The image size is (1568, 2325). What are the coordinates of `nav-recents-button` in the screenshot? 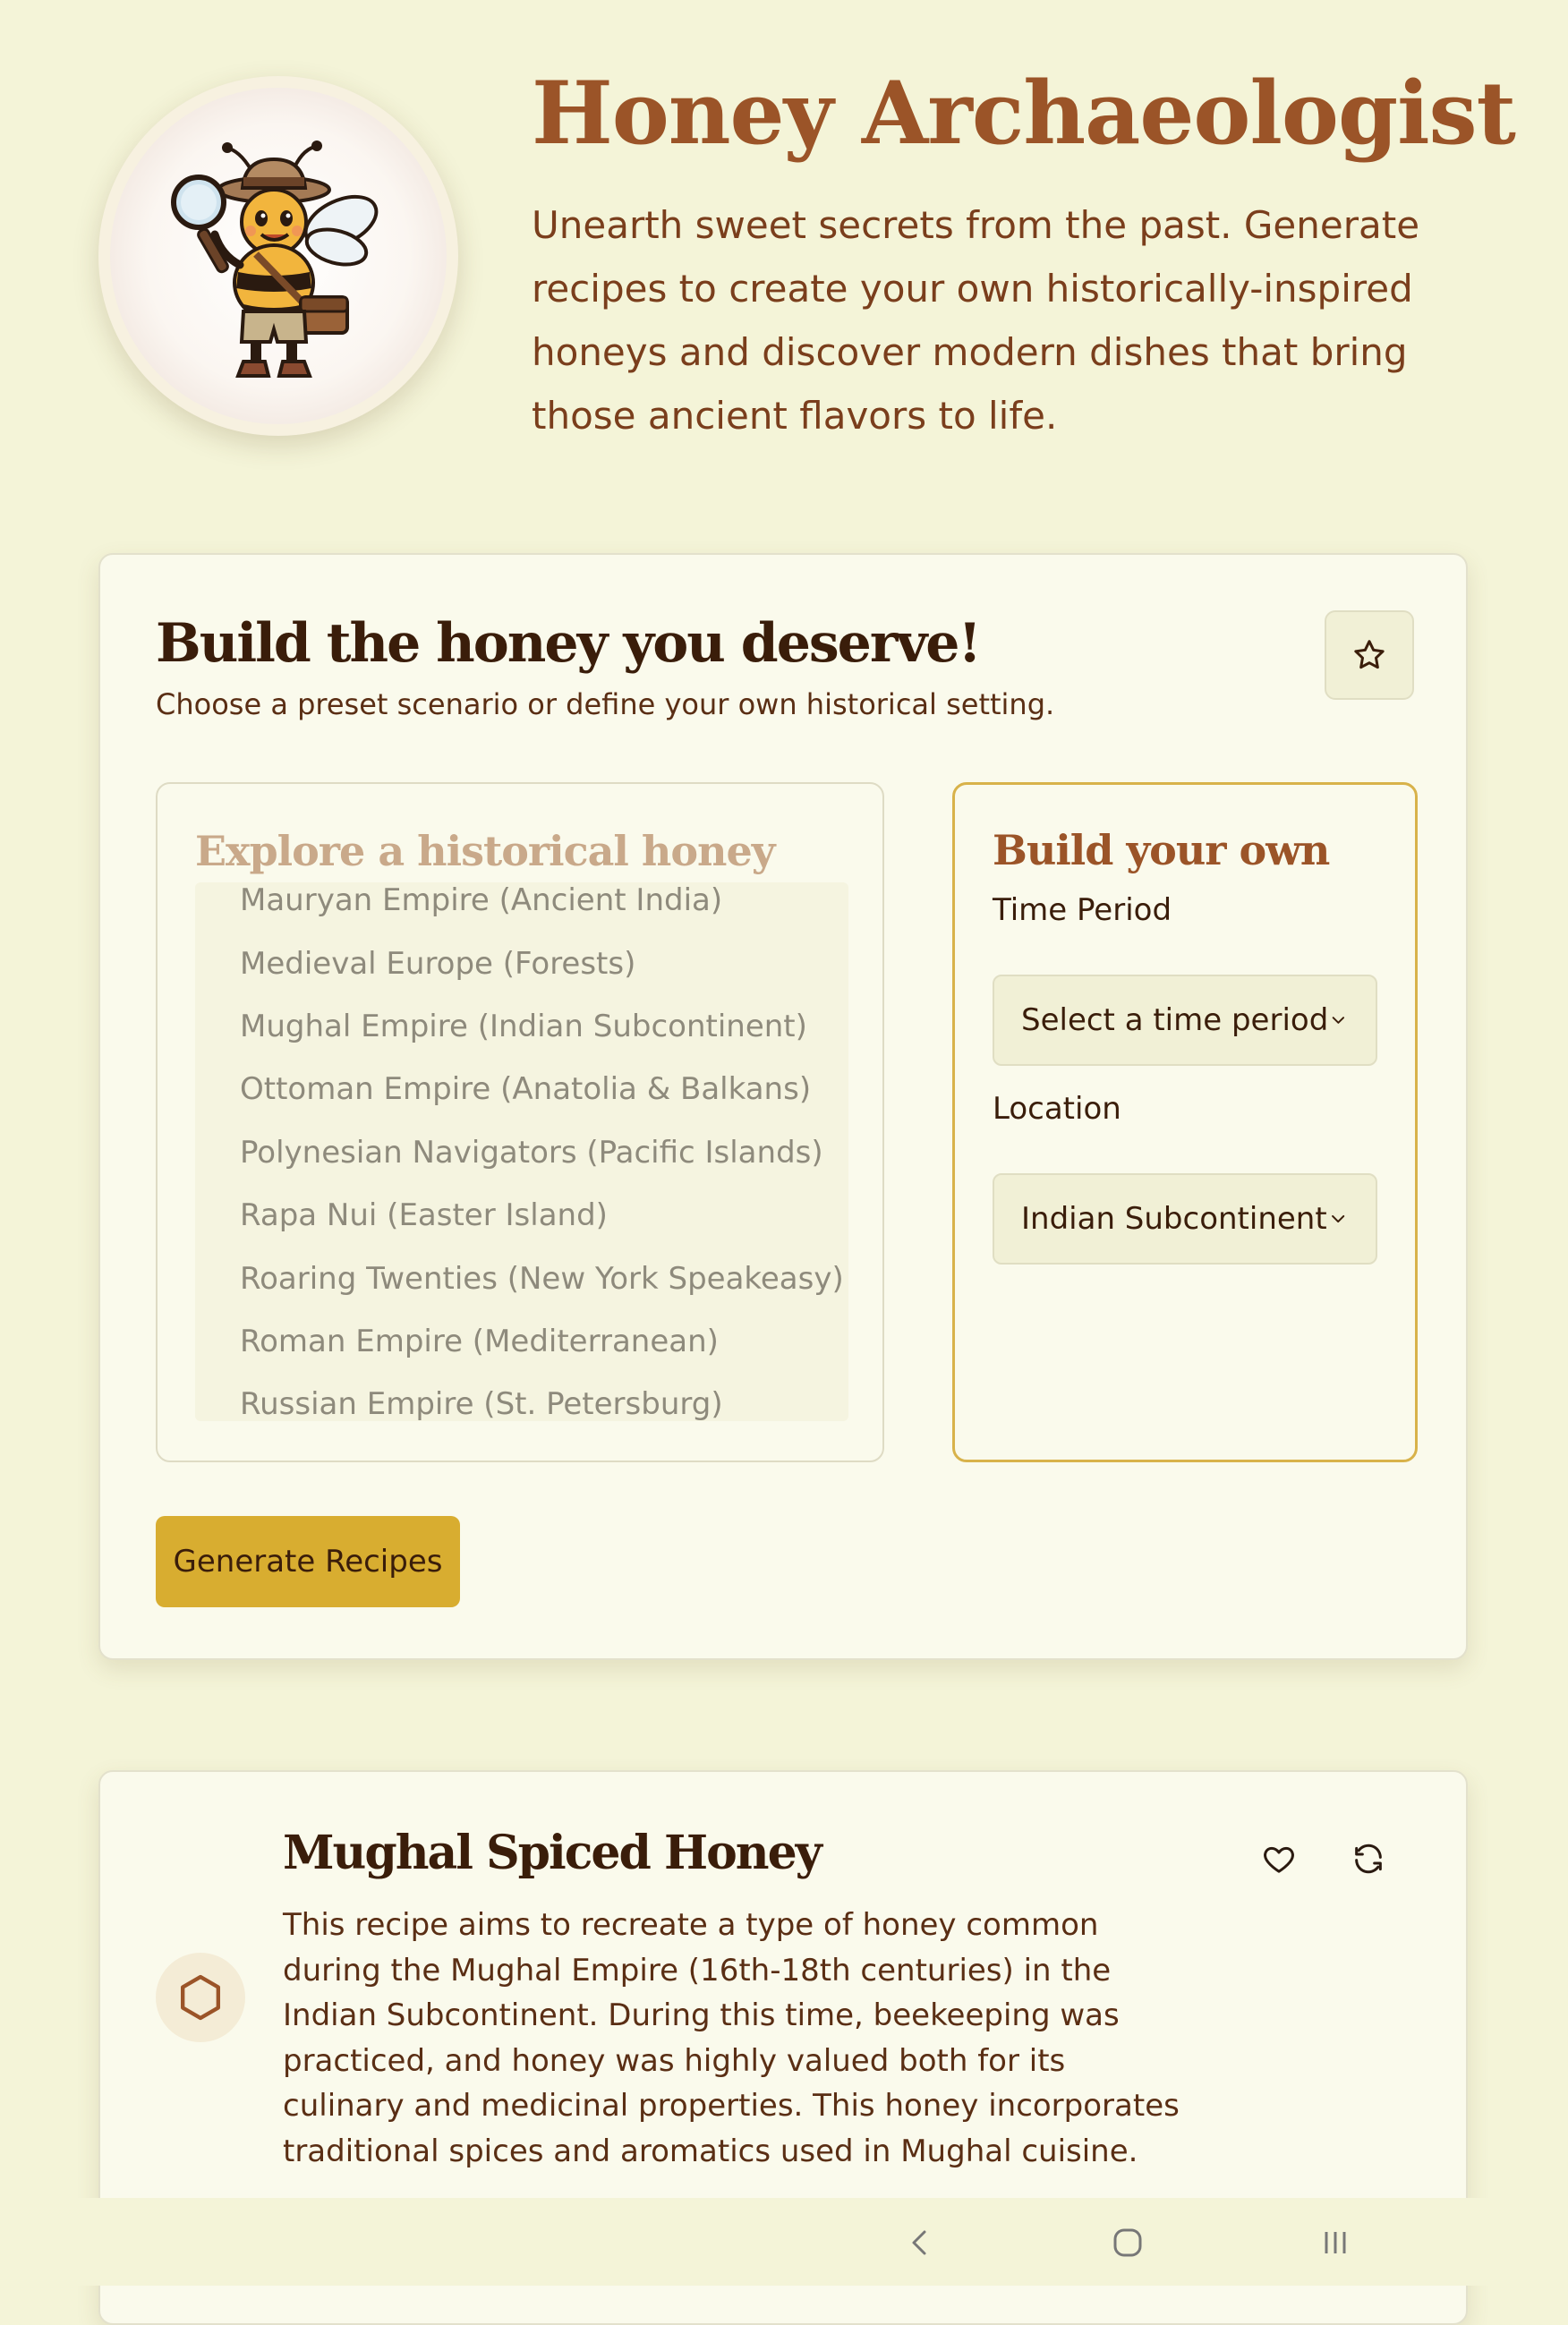 It's located at (1335, 2243).